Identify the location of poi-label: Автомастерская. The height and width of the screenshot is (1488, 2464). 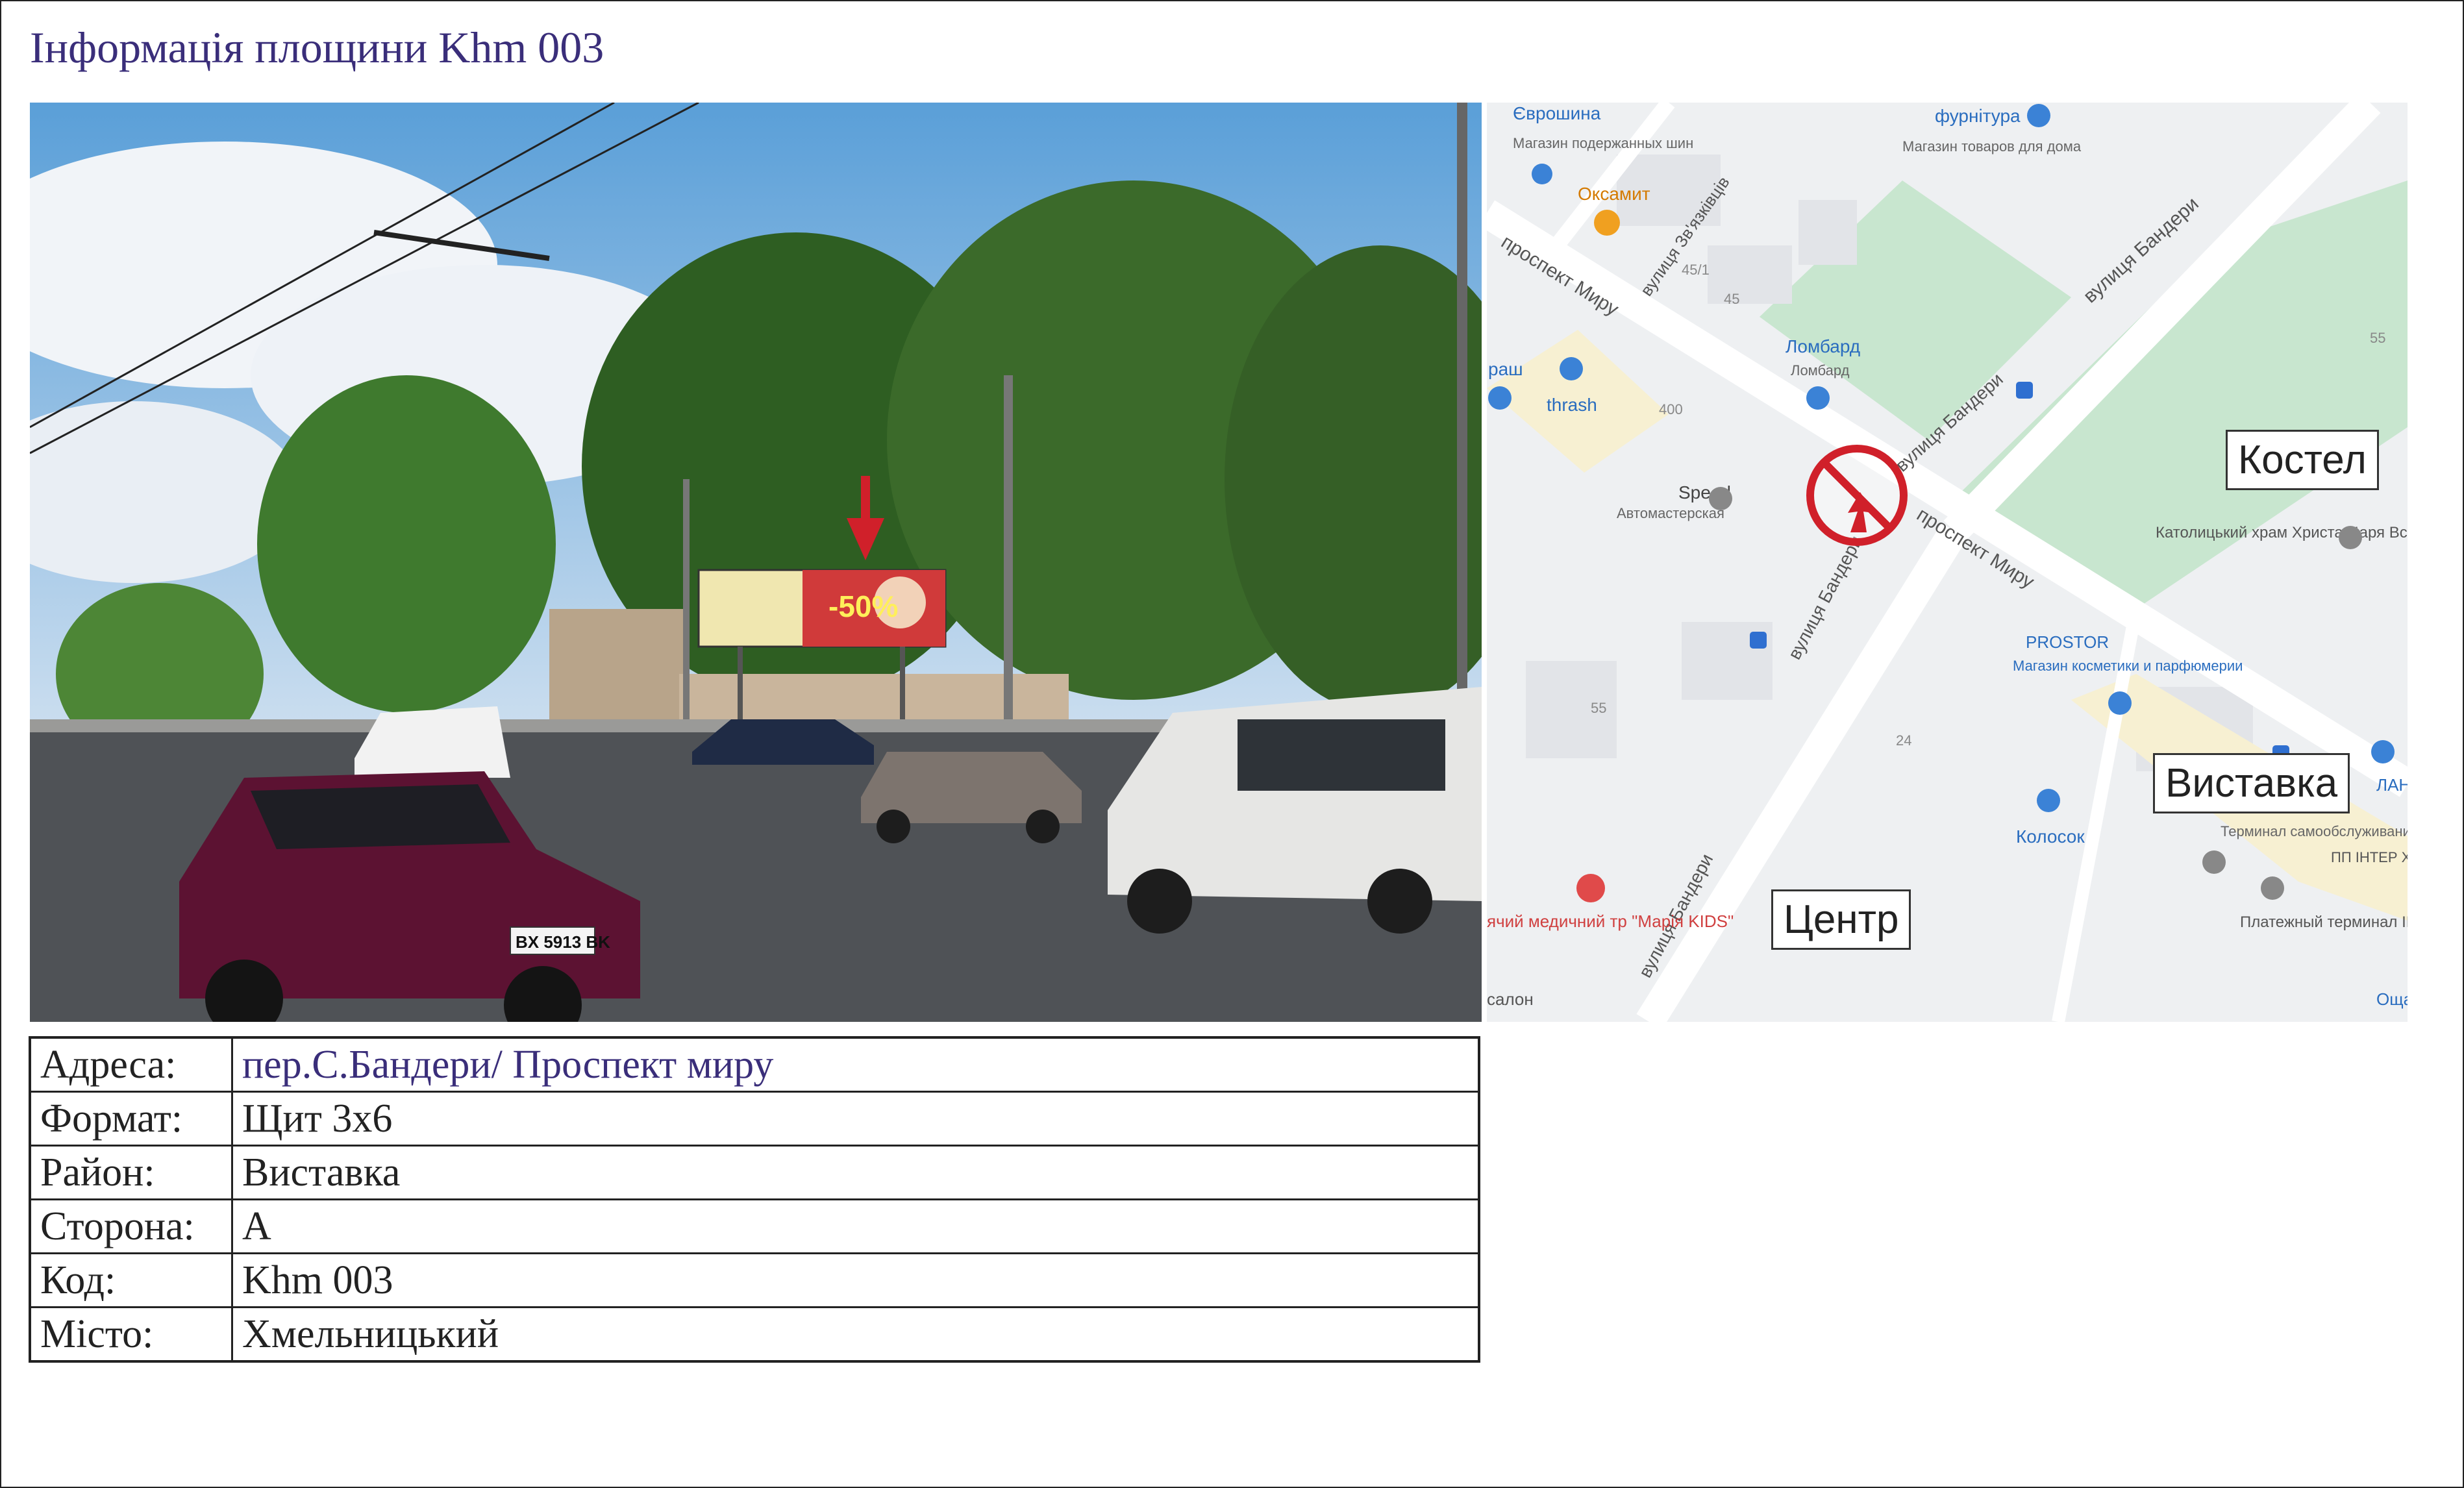
(1670, 513).